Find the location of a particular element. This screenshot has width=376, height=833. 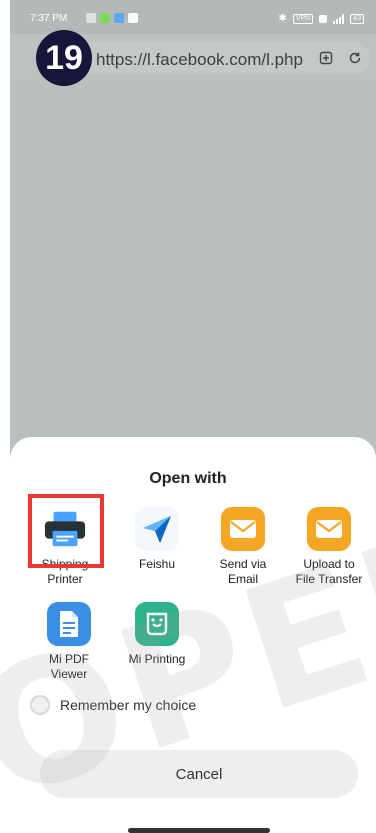

app-label: Mi Printing is located at coordinates (157, 659).